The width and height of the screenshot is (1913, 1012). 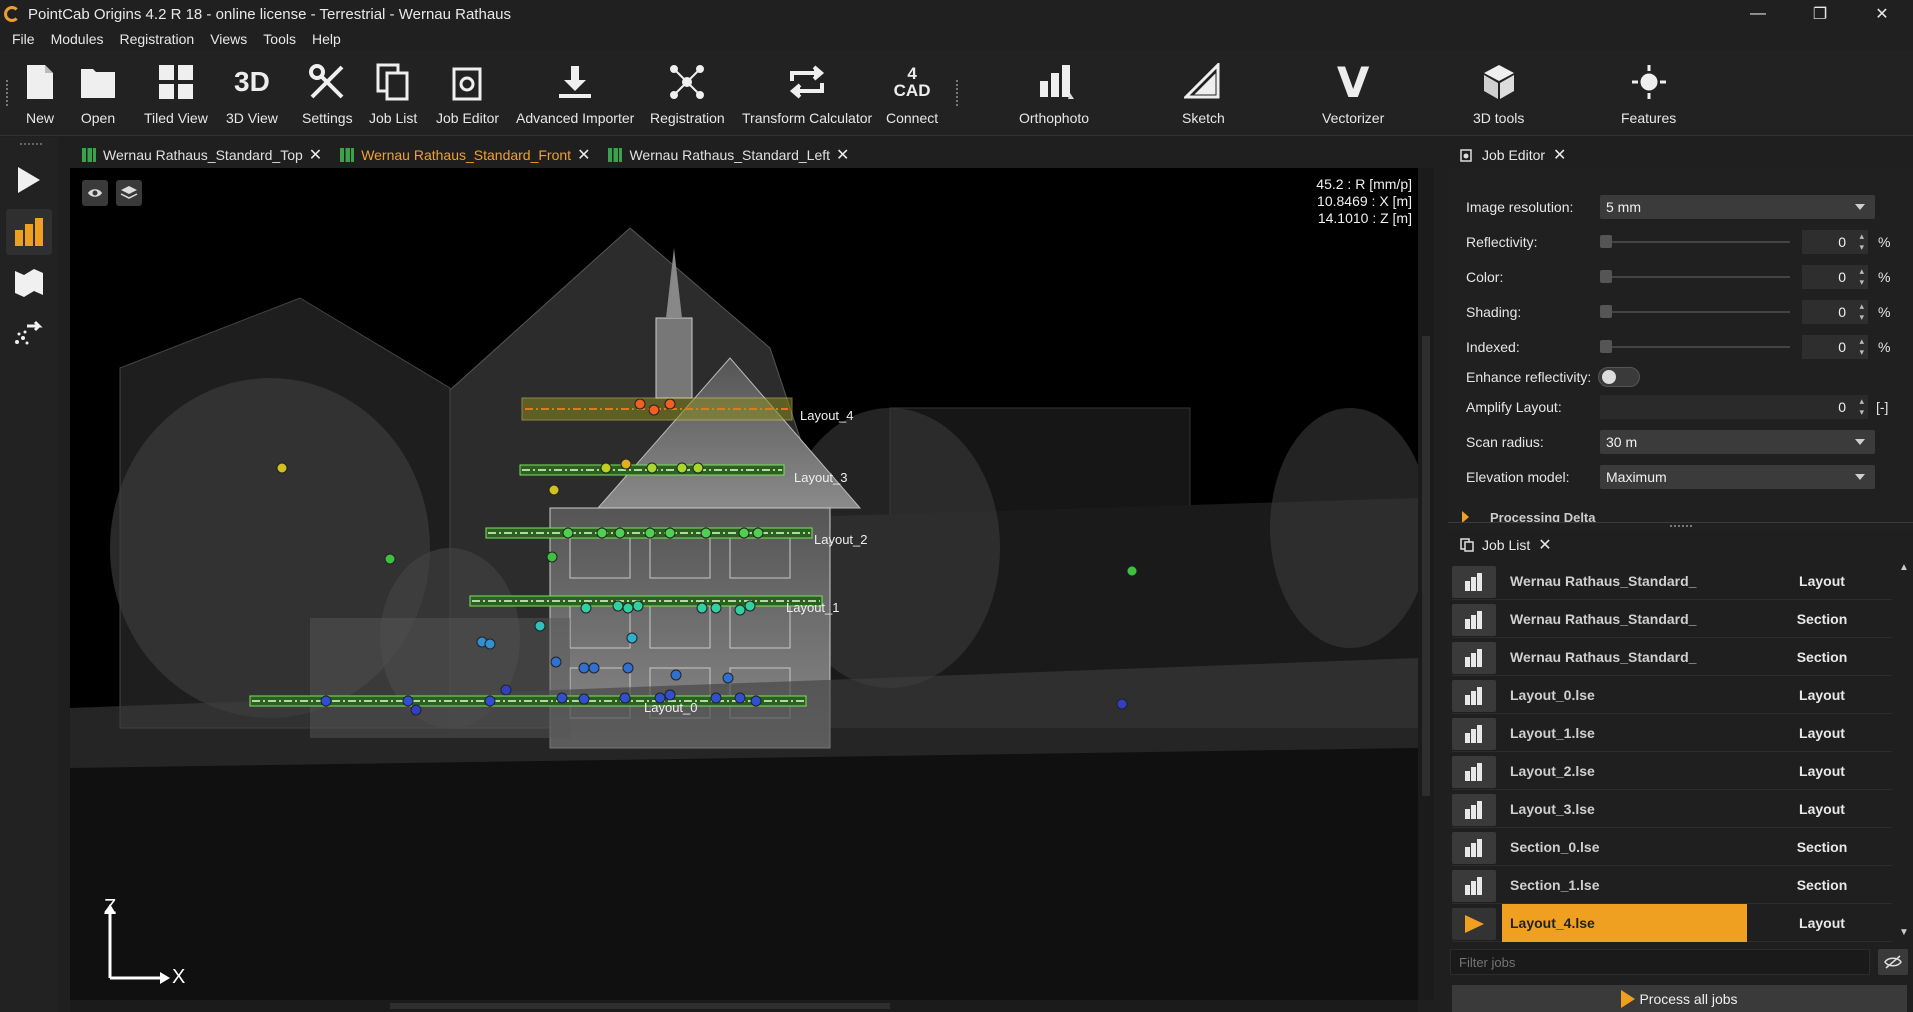 I want to click on job-editor-icon, so click(x=1466, y=155).